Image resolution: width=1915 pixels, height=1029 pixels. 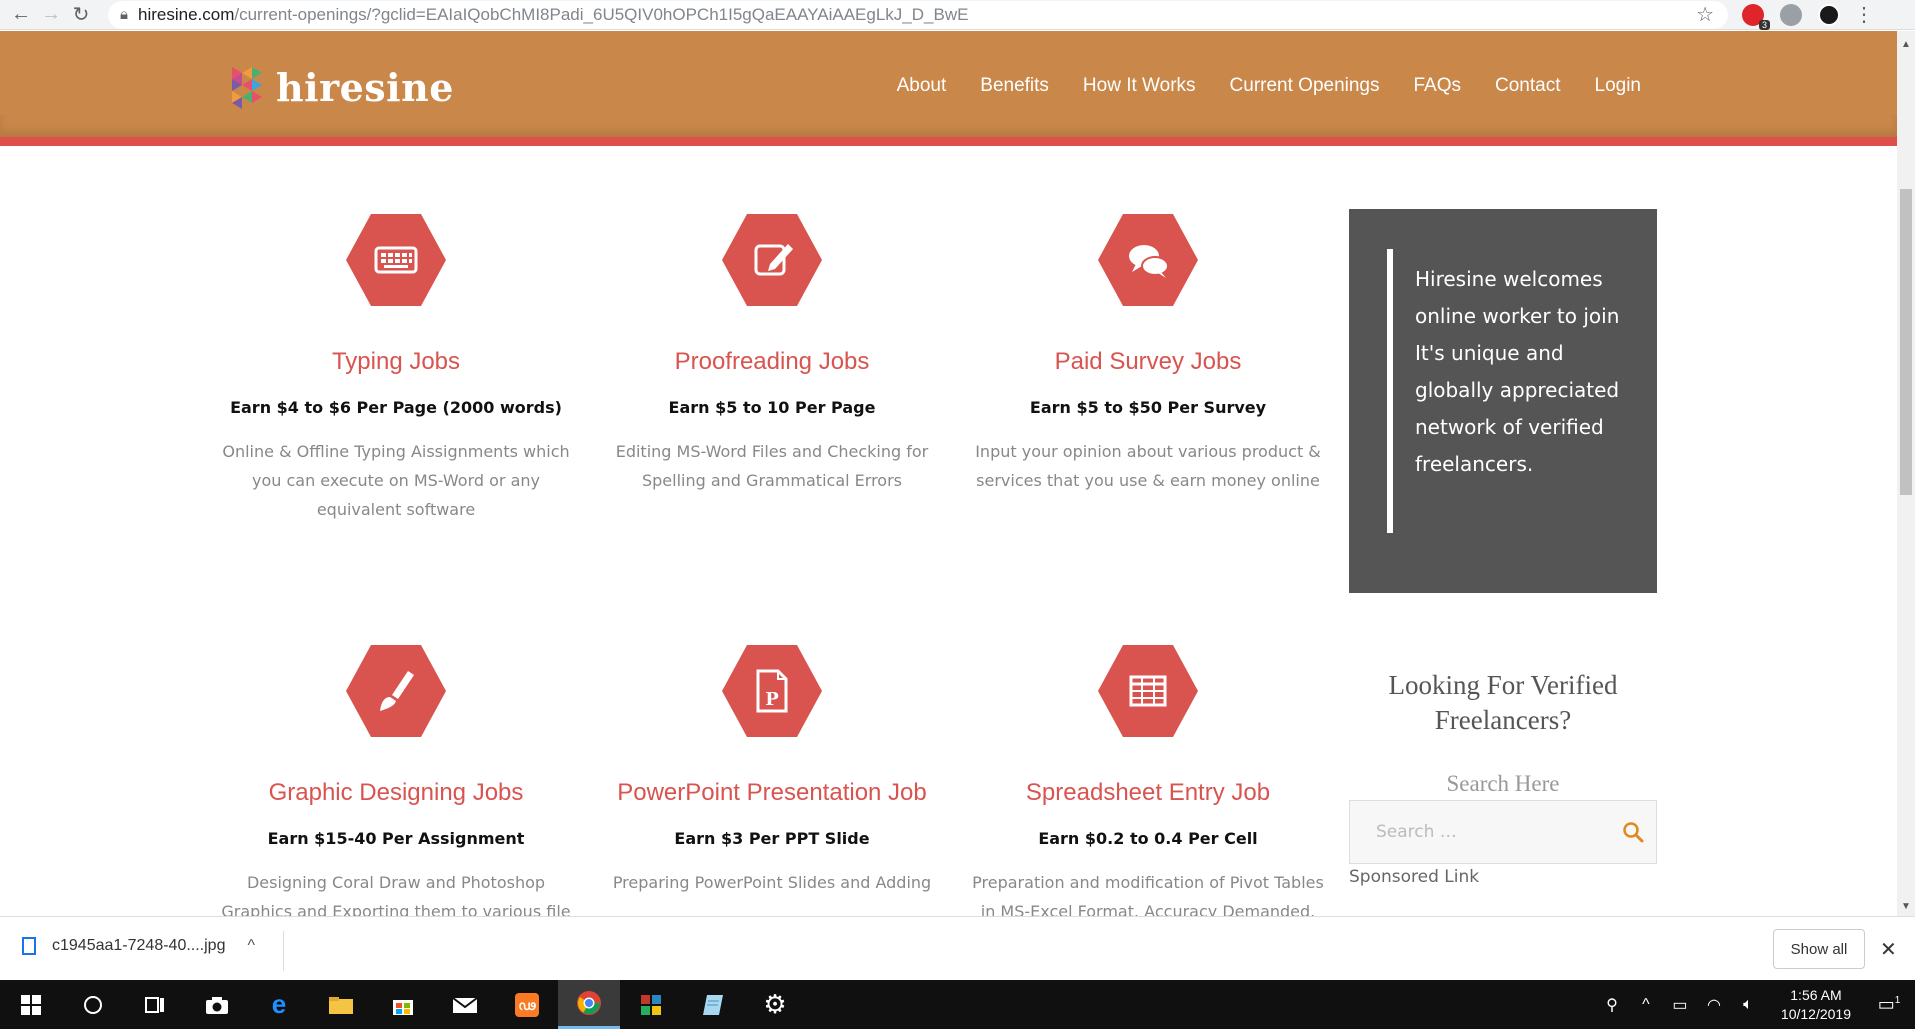 What do you see at coordinates (1680, 1005) in the screenshot?
I see `battery-icon: ▭` at bounding box center [1680, 1005].